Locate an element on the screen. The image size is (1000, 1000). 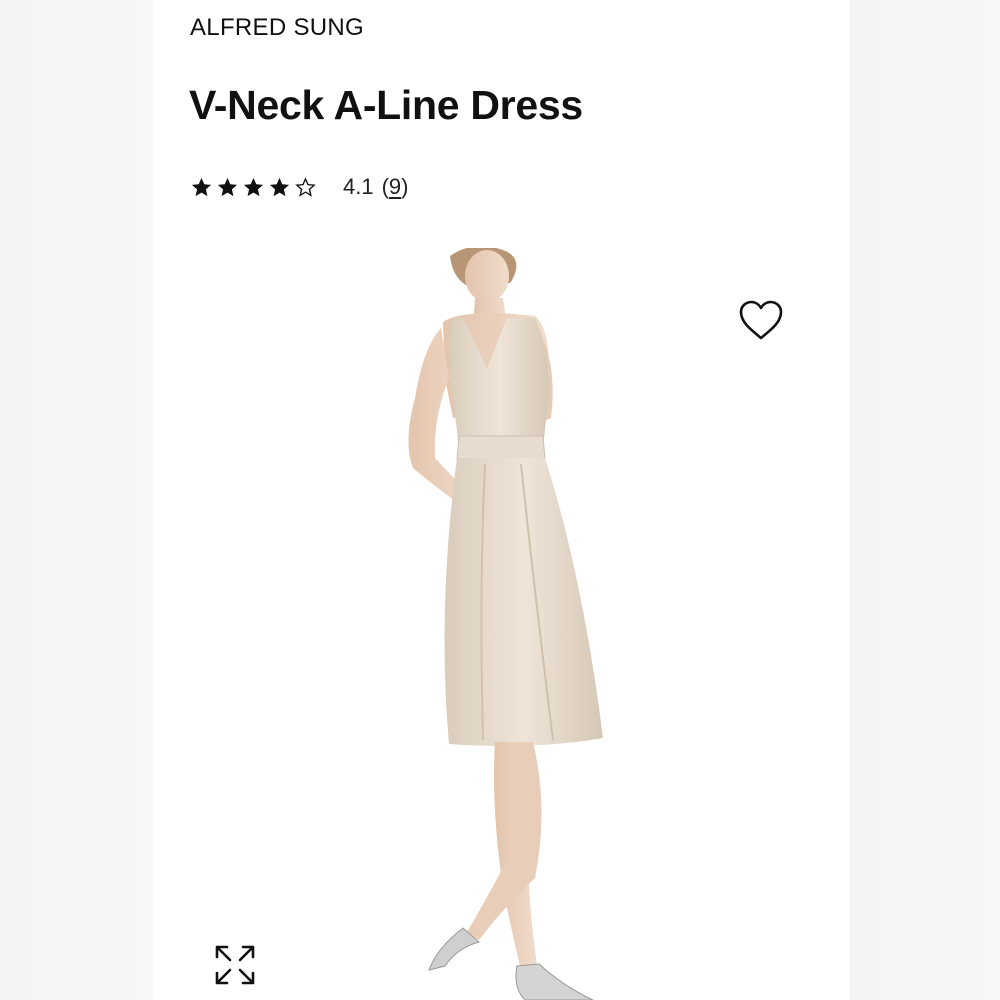
expand-image-button is located at coordinates (235, 965).